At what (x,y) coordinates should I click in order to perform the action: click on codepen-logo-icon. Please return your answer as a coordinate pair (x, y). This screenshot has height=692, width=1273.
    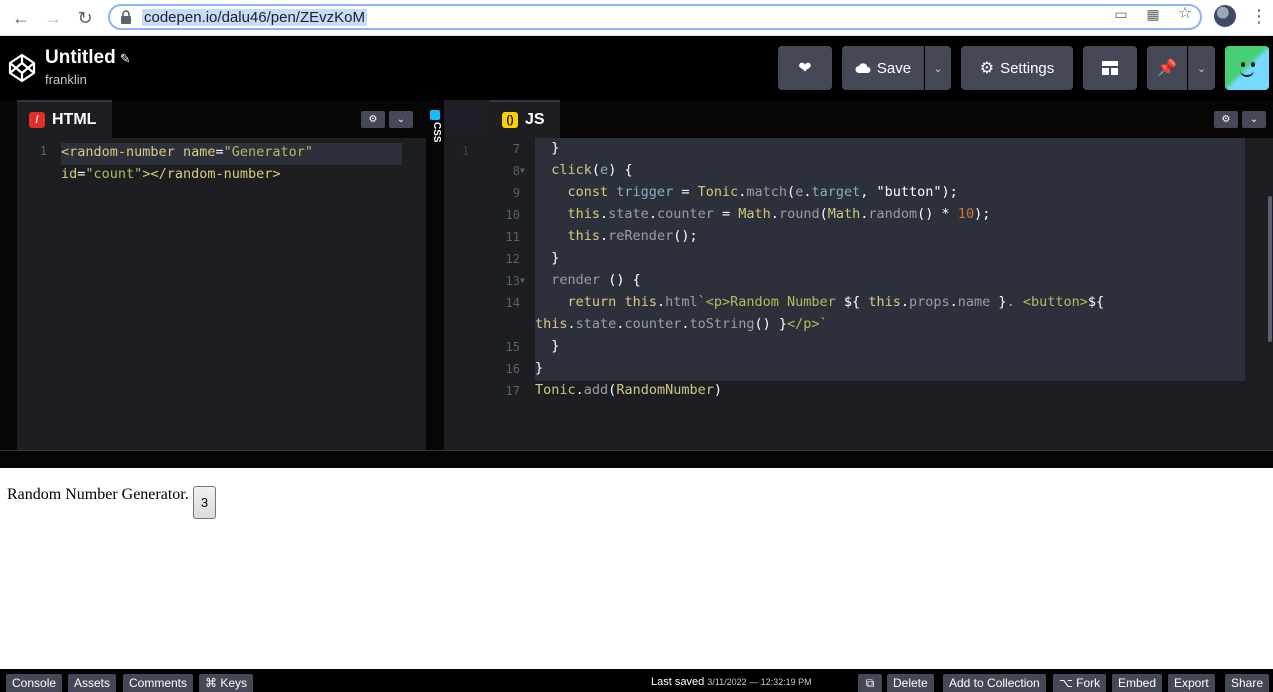
    Looking at the image, I should click on (22, 68).